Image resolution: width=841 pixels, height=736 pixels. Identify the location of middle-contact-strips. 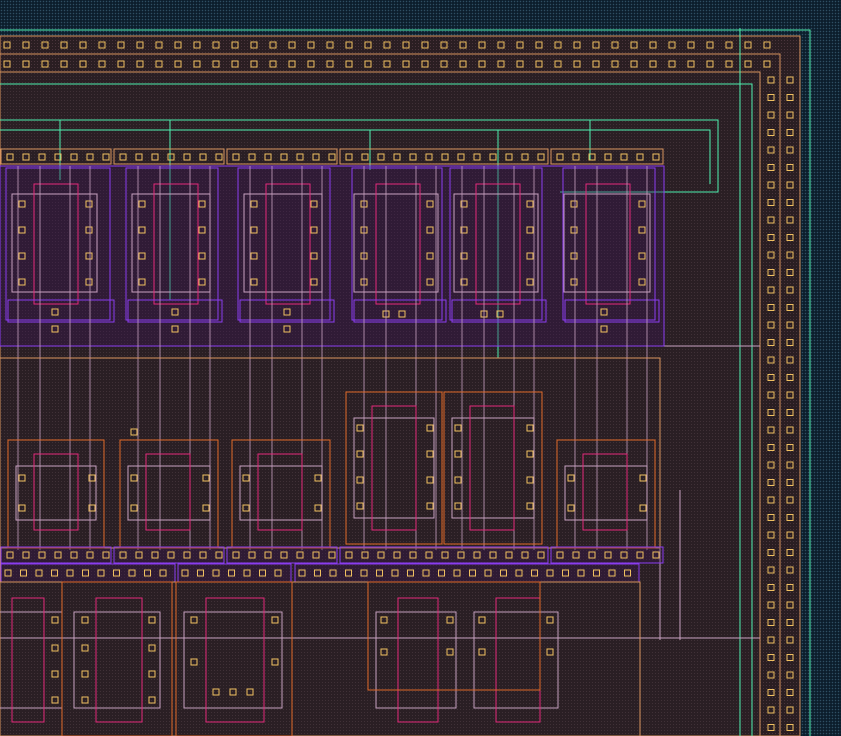
(332, 564).